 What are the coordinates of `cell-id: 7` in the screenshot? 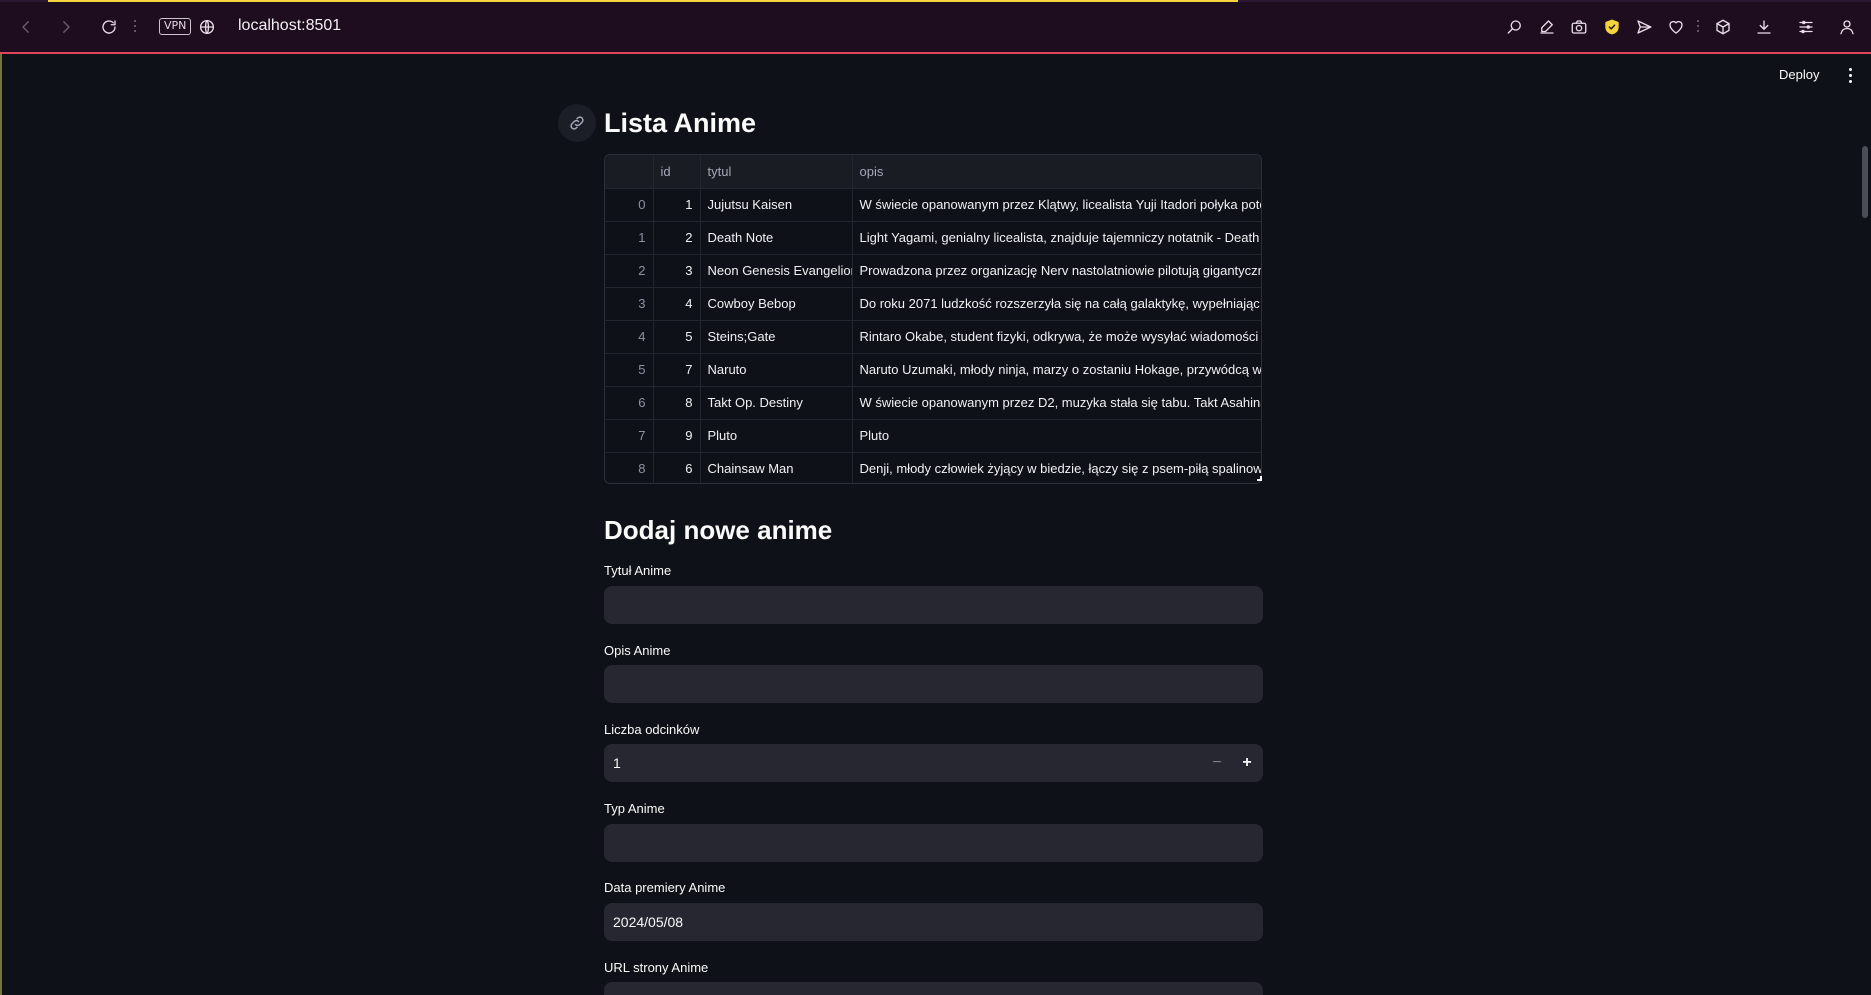 It's located at (677, 370).